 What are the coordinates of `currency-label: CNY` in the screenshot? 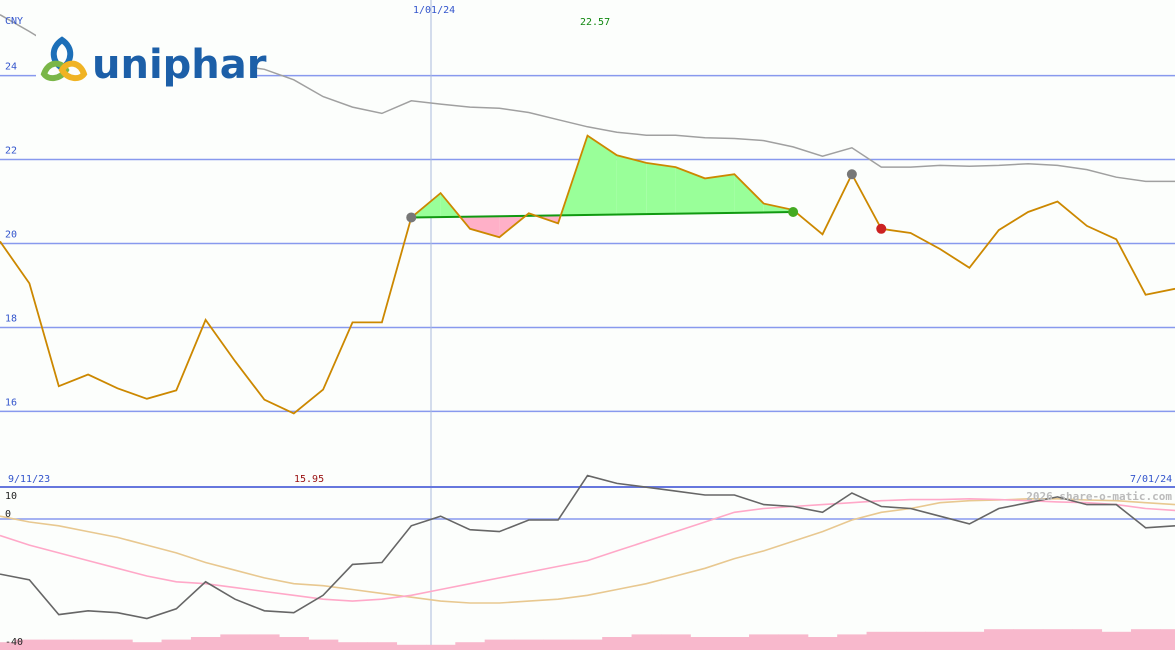 It's located at (14, 21).